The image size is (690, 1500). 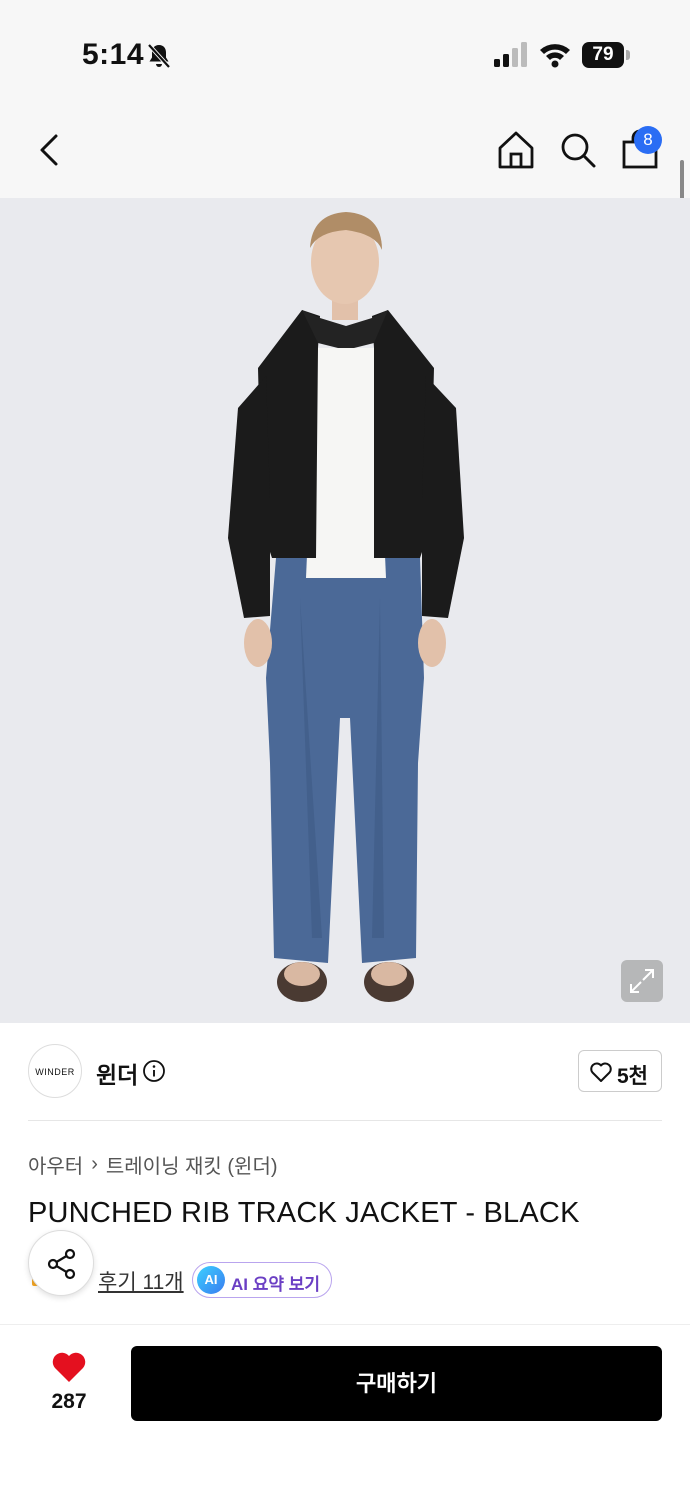 What do you see at coordinates (55, 1164) in the screenshot?
I see `breadcrumb-category: 아우터` at bounding box center [55, 1164].